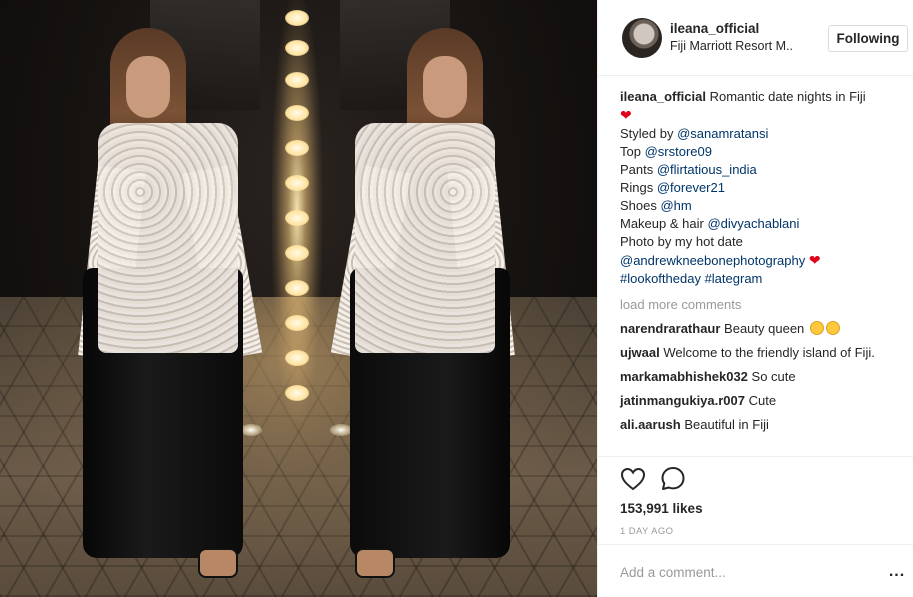 The width and height of the screenshot is (913, 597). What do you see at coordinates (765, 242) in the screenshot?
I see `caption-credit-line: Photo by my hot date` at bounding box center [765, 242].